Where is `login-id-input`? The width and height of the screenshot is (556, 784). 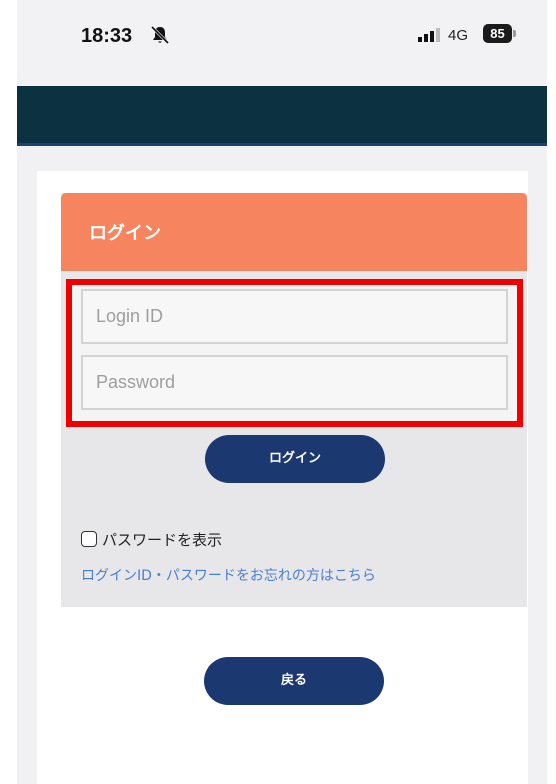
login-id-input is located at coordinates (294, 316).